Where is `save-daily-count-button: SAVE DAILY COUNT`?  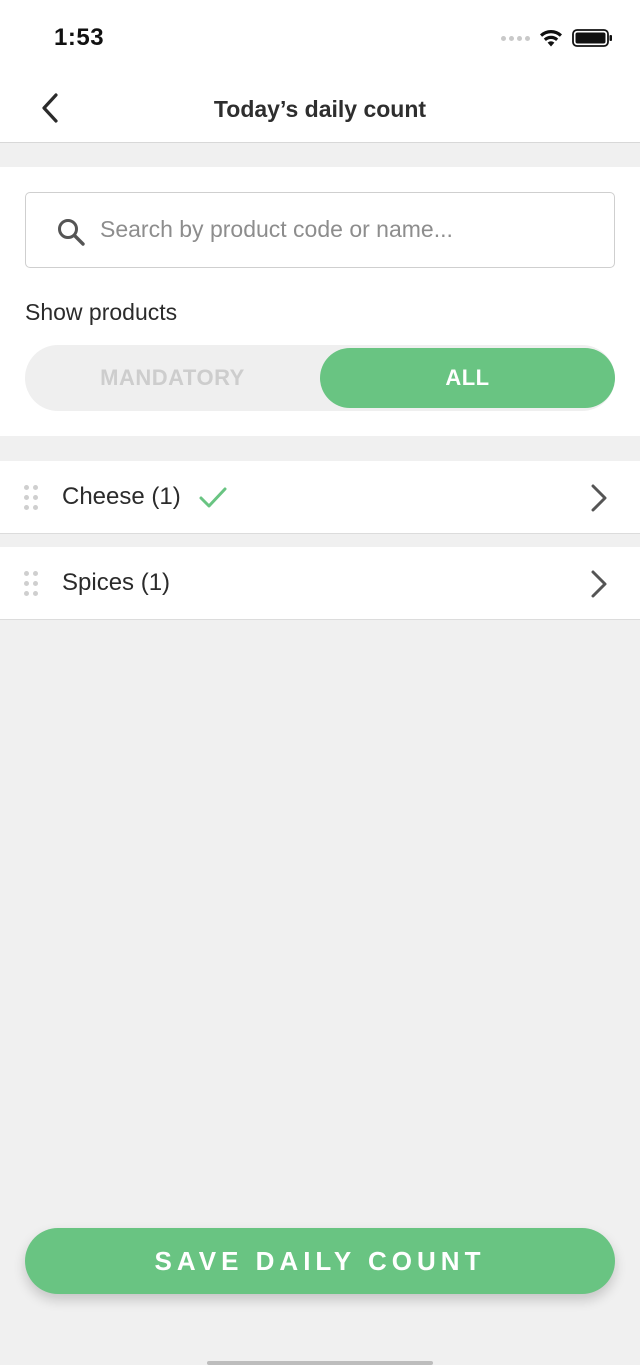
save-daily-count-button: SAVE DAILY COUNT is located at coordinates (320, 1261).